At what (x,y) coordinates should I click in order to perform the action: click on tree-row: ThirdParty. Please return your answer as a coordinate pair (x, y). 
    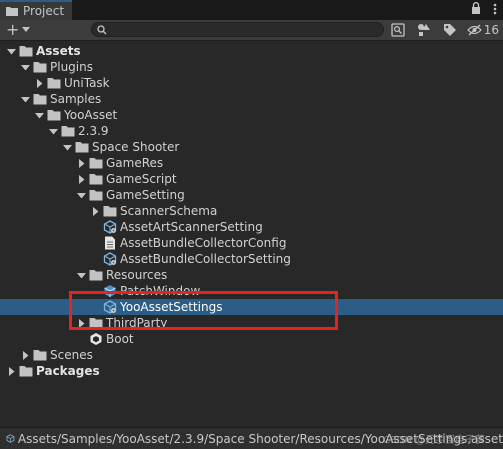
    Looking at the image, I should click on (251, 323).